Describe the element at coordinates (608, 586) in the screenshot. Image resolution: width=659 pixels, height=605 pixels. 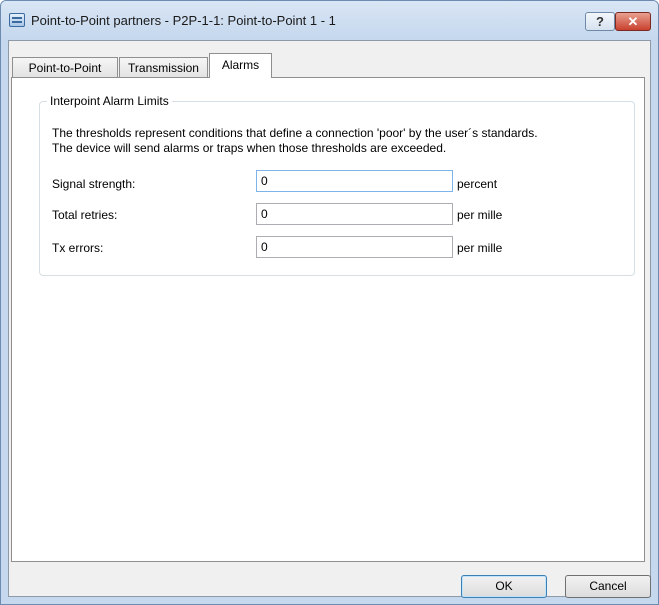
I see `cancel-button: Cancel` at that location.